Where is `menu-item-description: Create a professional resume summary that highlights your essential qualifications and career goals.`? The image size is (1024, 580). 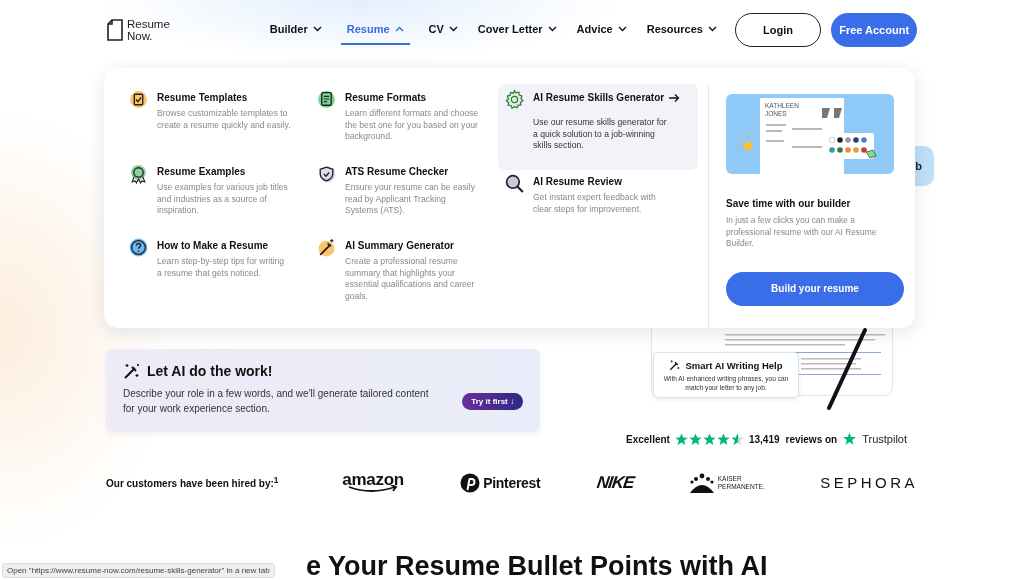
menu-item-description: Create a professional resume summary that highlights your essential qualifications and career goals. is located at coordinates (410, 279).